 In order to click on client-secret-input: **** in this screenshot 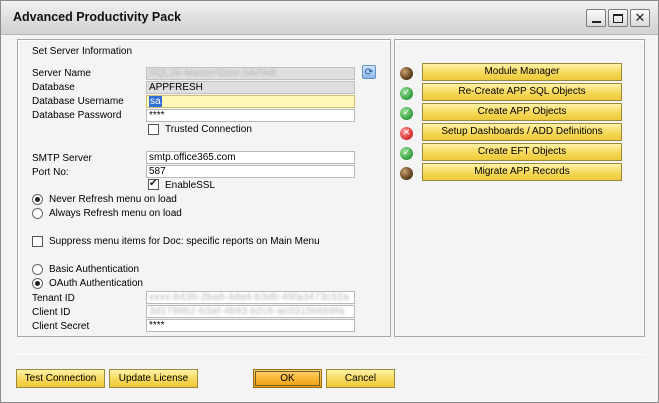, I will do `click(250, 325)`.